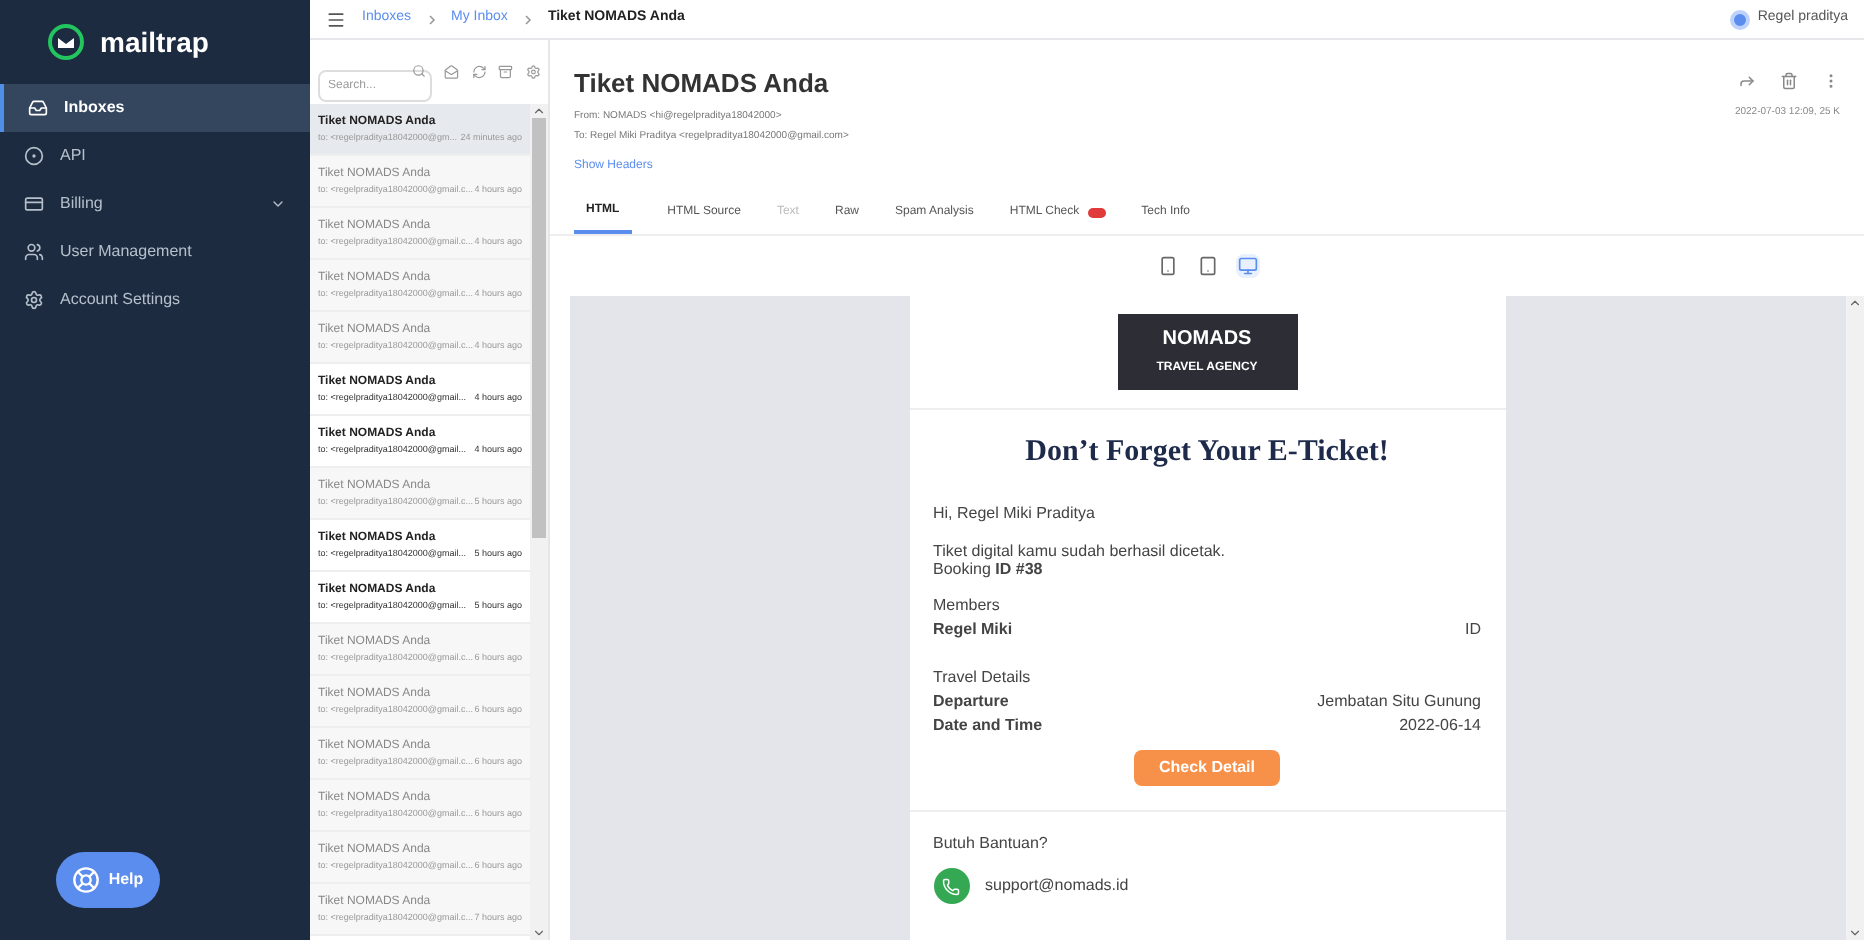 The image size is (1864, 940). Describe the element at coordinates (991, 844) in the screenshot. I see `help-text: Butuh Bantuan?` at that location.